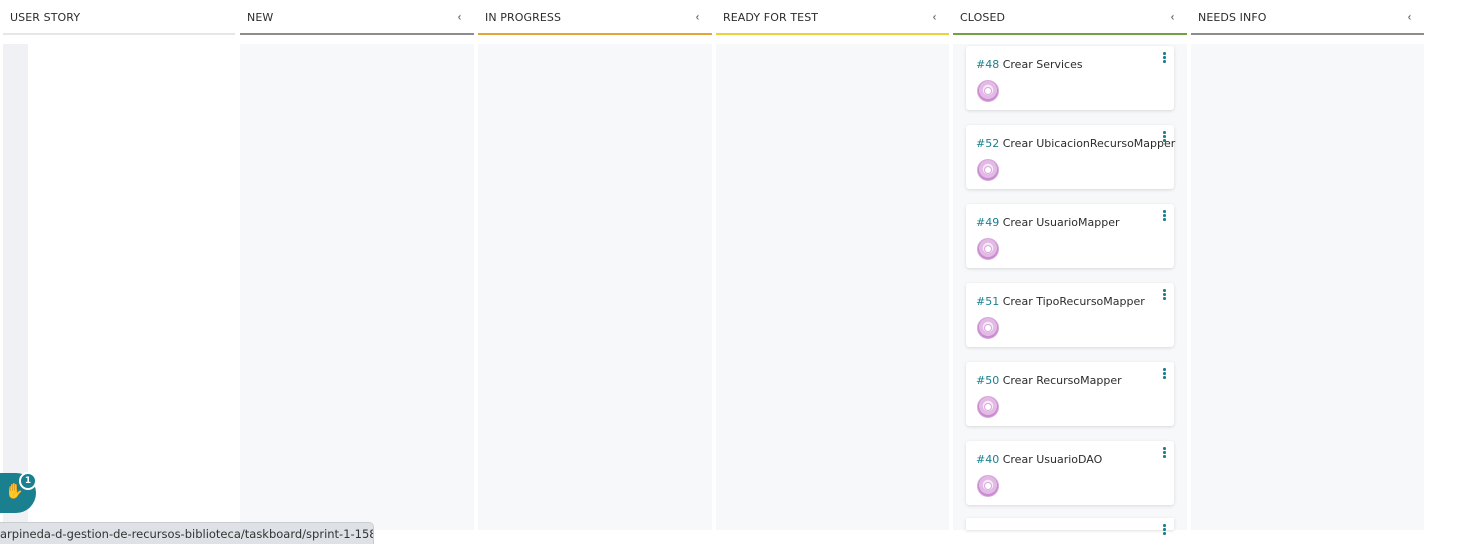 The width and height of the screenshot is (1459, 544). Describe the element at coordinates (1070, 157) in the screenshot. I see `task-card: #52 Crear UbicacionRecursoMapper` at that location.